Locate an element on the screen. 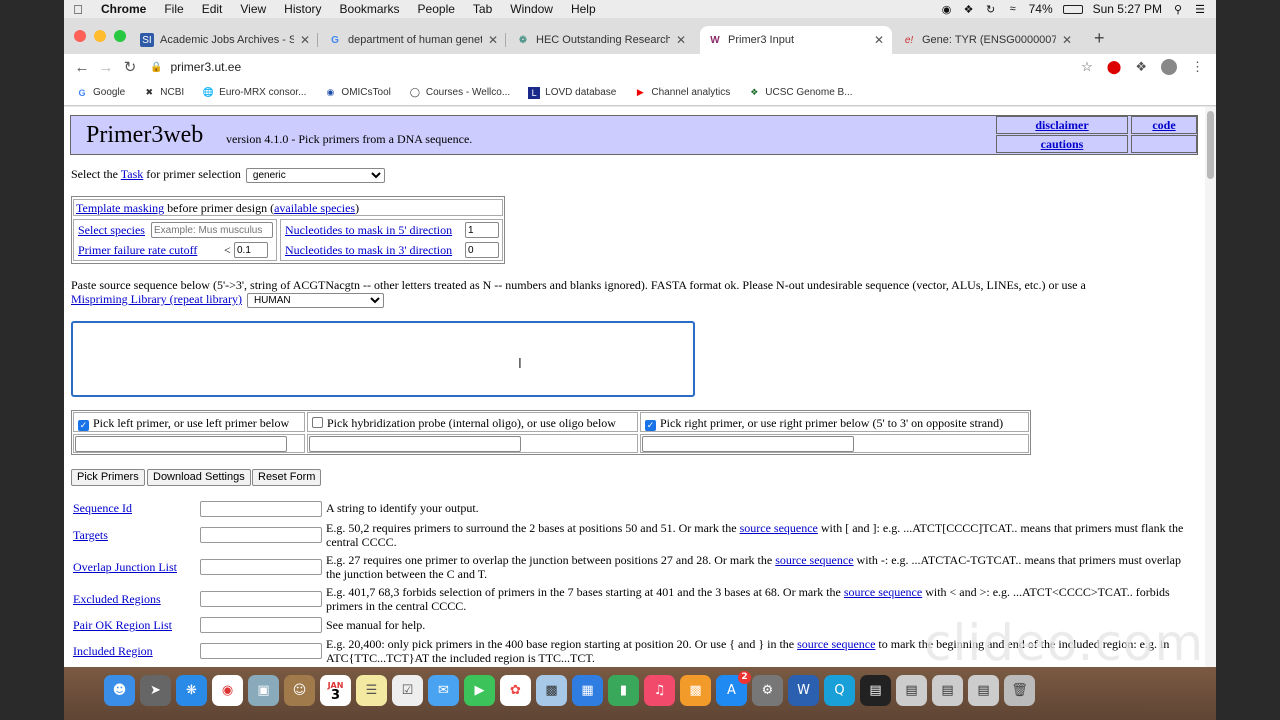  menu-people: People is located at coordinates (436, 9).